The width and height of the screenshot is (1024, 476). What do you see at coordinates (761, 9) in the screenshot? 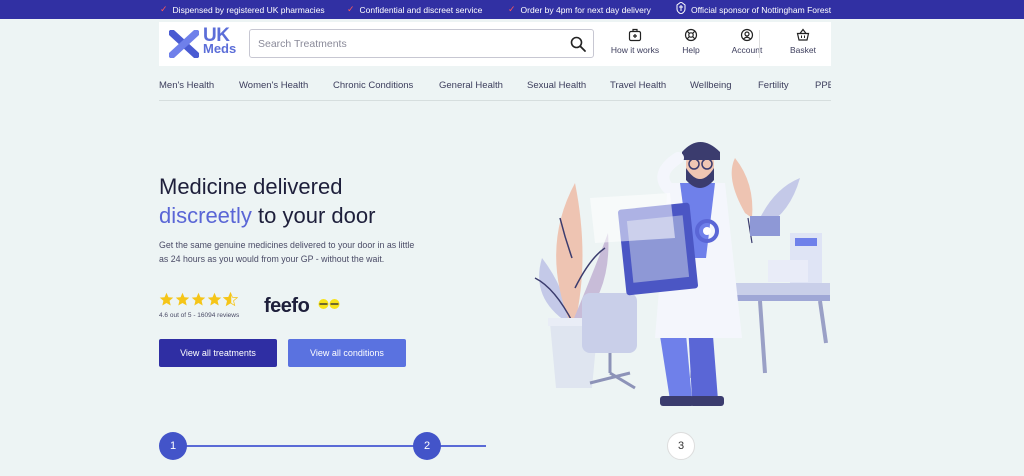
I see `usp-text: Official sponsor of Nottingham Forest` at bounding box center [761, 9].